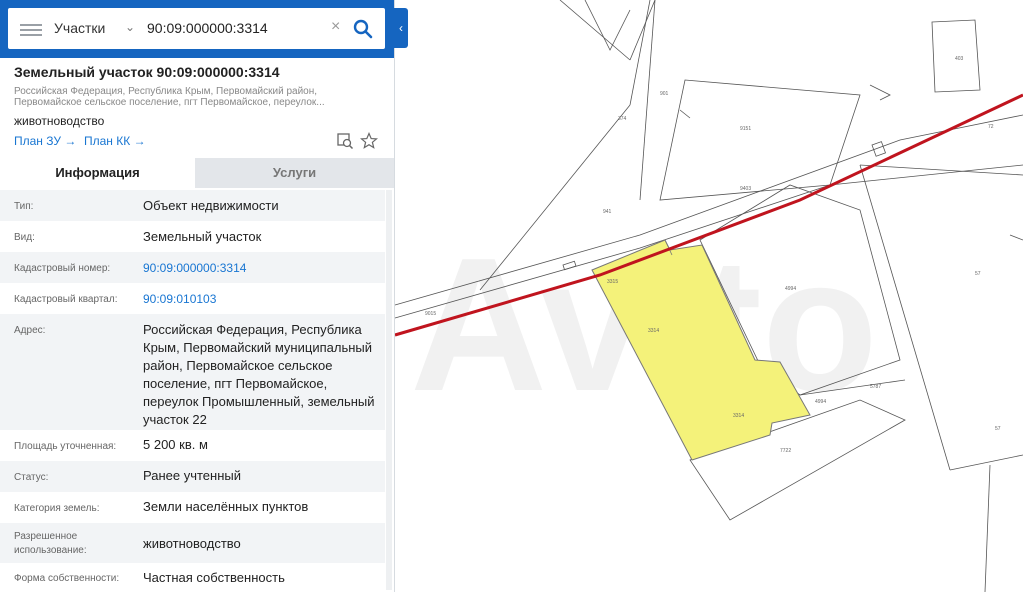 This screenshot has height=592, width=1023. I want to click on search-box: Участки ⌄ ×, so click(196, 28).